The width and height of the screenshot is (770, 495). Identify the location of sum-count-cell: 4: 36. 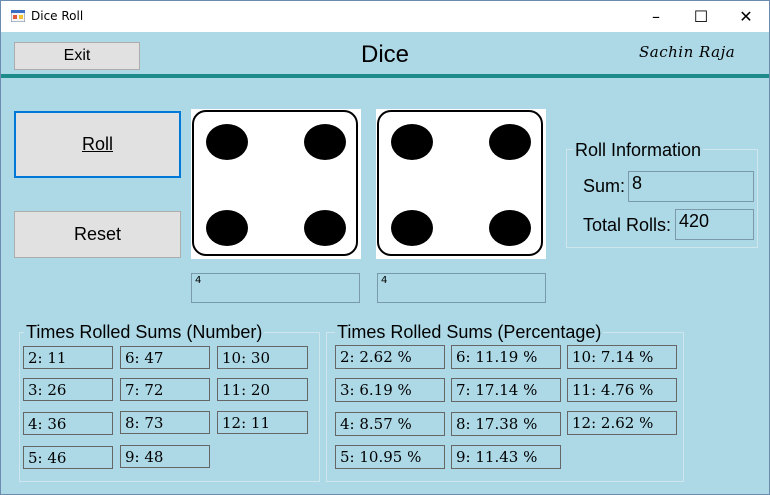
(68, 423).